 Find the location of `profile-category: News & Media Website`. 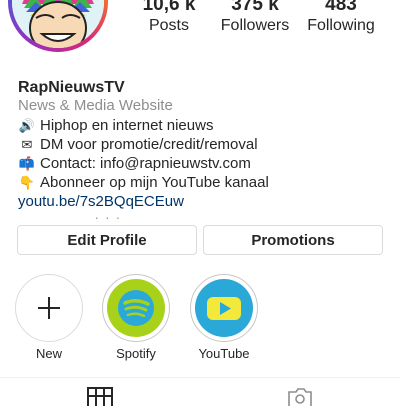

profile-category: News & Media Website is located at coordinates (95, 105).